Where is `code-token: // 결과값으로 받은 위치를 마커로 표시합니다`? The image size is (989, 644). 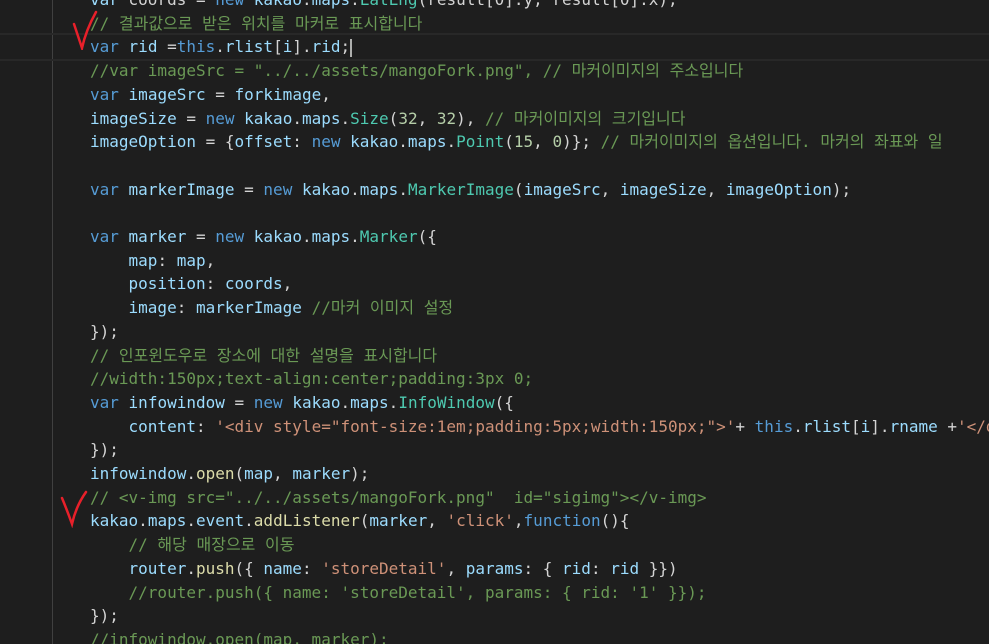
code-token: // 결과값으로 받은 위치를 마커로 표시합니다 is located at coordinates (256, 23).